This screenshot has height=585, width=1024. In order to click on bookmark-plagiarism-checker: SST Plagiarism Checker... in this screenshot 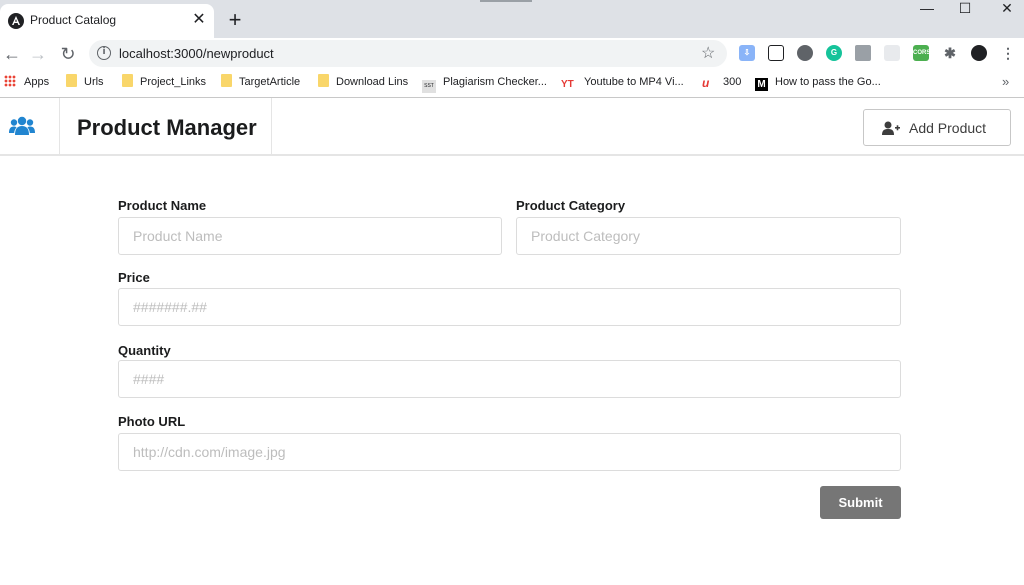, I will do `click(484, 83)`.